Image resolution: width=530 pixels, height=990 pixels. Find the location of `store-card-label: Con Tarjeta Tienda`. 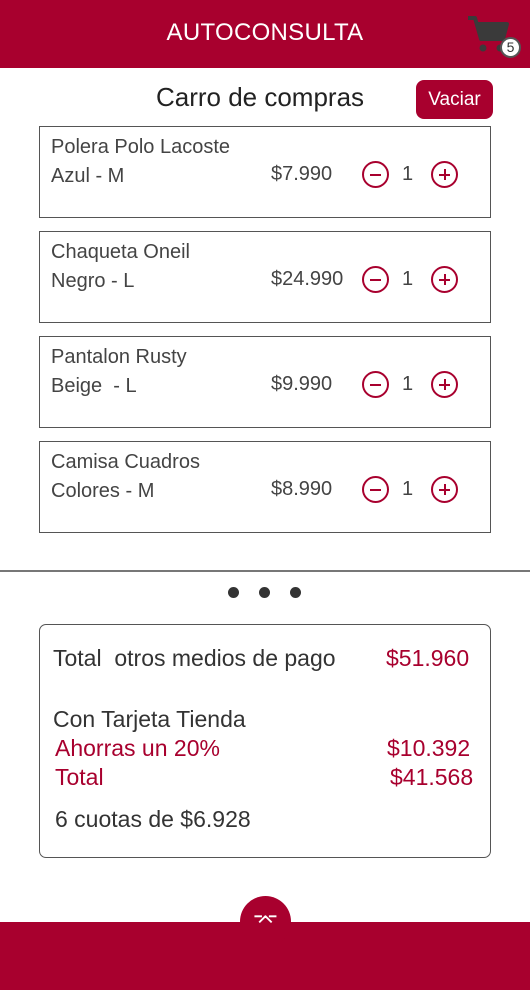

store-card-label: Con Tarjeta Tienda is located at coordinates (149, 719).